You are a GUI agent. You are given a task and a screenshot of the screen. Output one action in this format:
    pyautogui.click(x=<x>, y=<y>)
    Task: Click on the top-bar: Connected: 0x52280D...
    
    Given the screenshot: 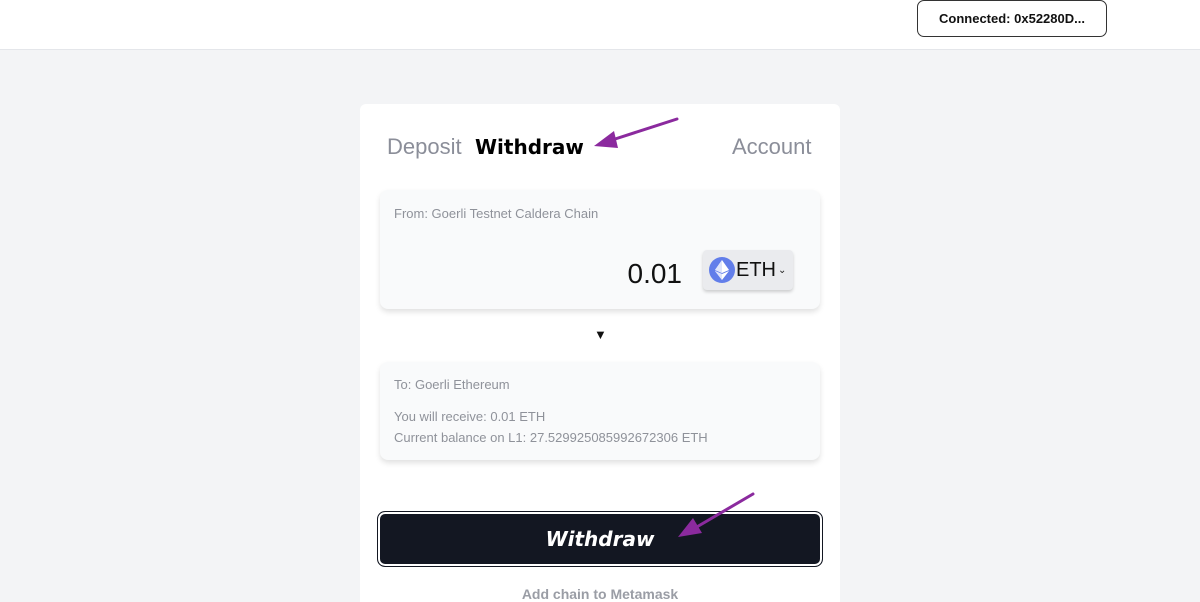 What is the action you would take?
    pyautogui.click(x=600, y=25)
    